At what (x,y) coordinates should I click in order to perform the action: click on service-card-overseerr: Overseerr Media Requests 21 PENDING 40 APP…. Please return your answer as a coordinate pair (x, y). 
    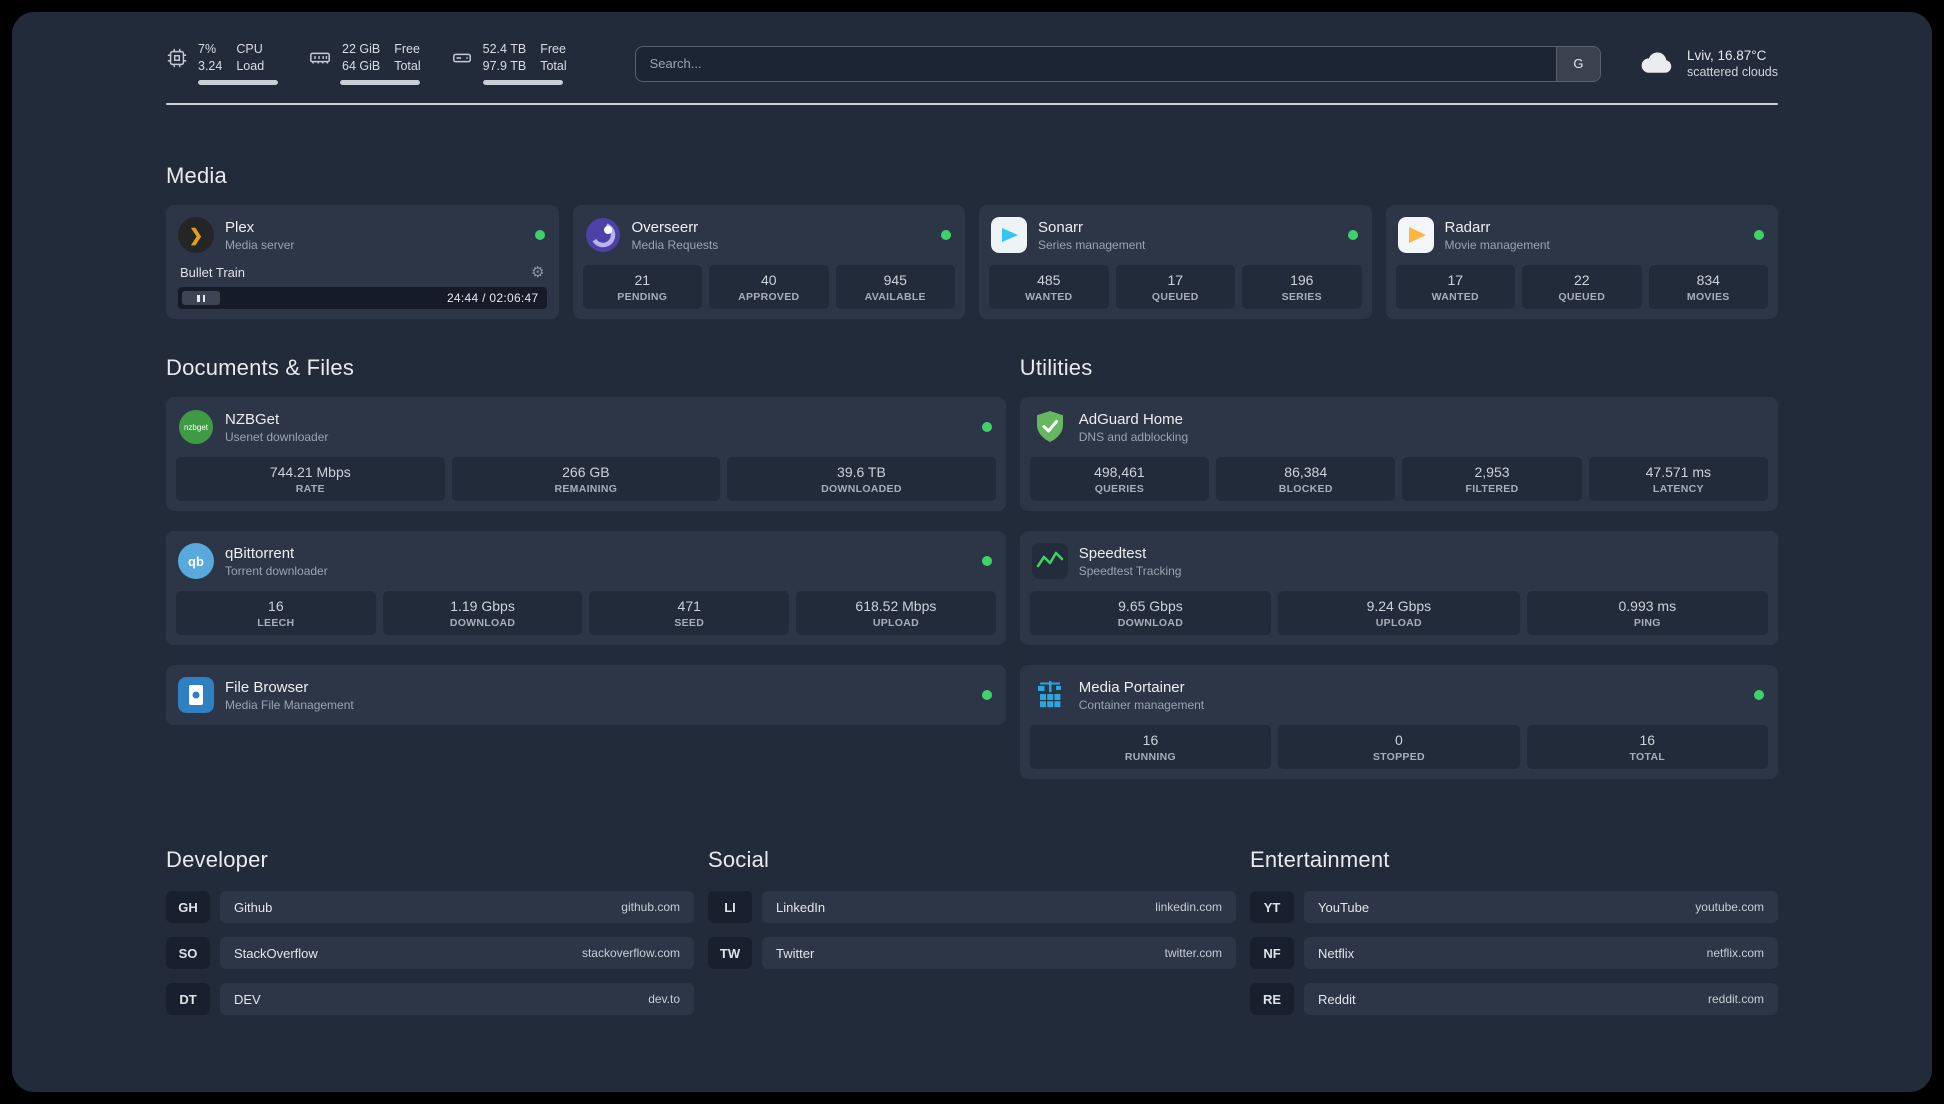
    Looking at the image, I should click on (768, 262).